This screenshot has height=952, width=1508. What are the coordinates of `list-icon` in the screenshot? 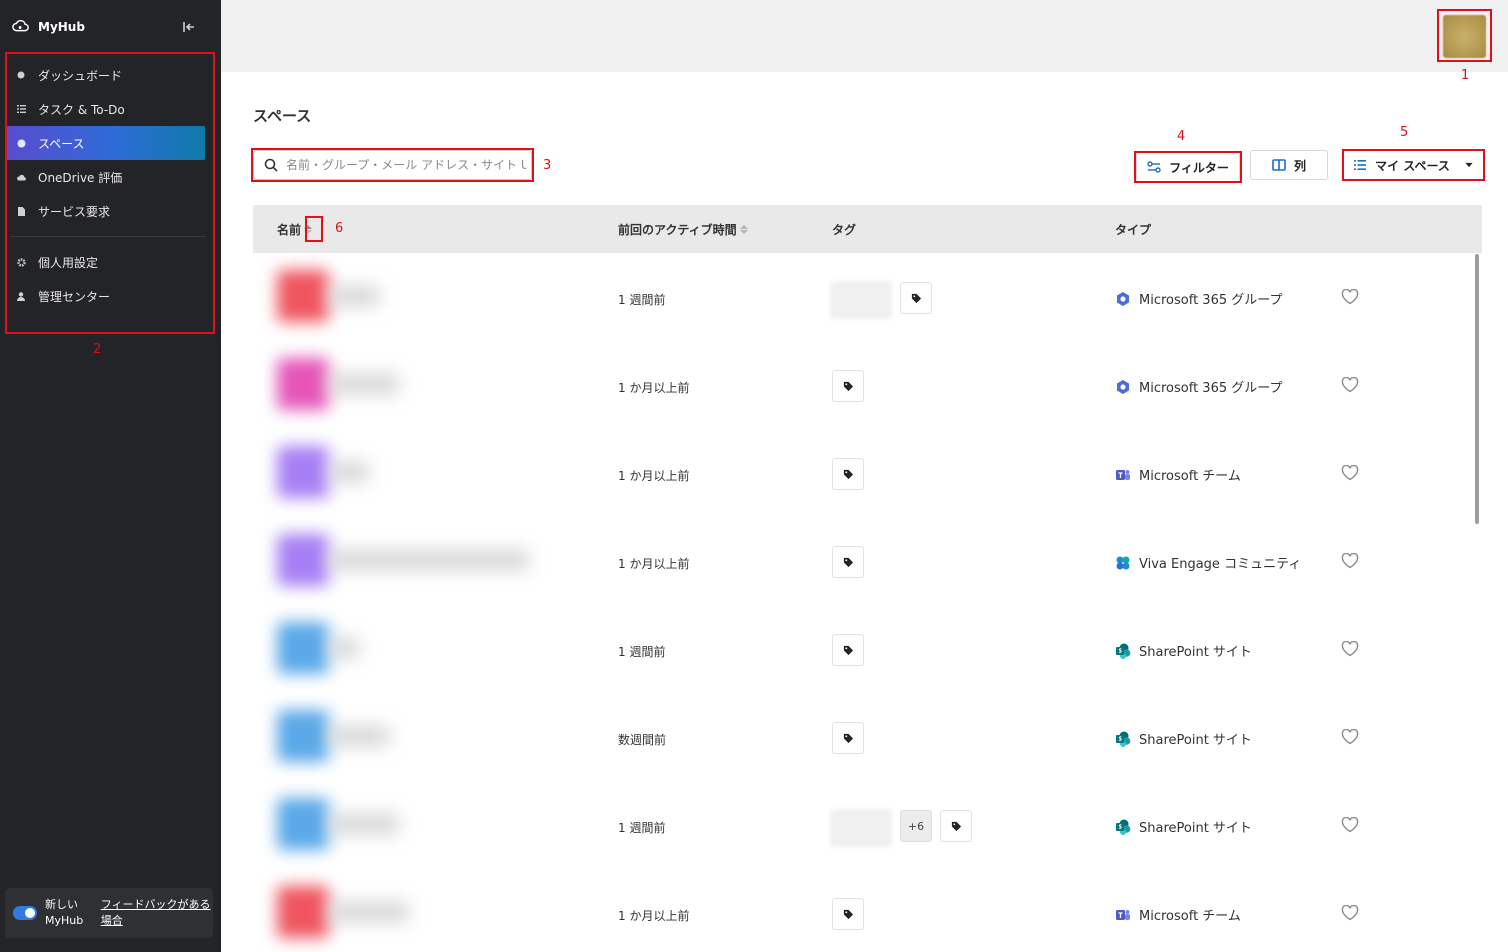 It's located at (21, 109).